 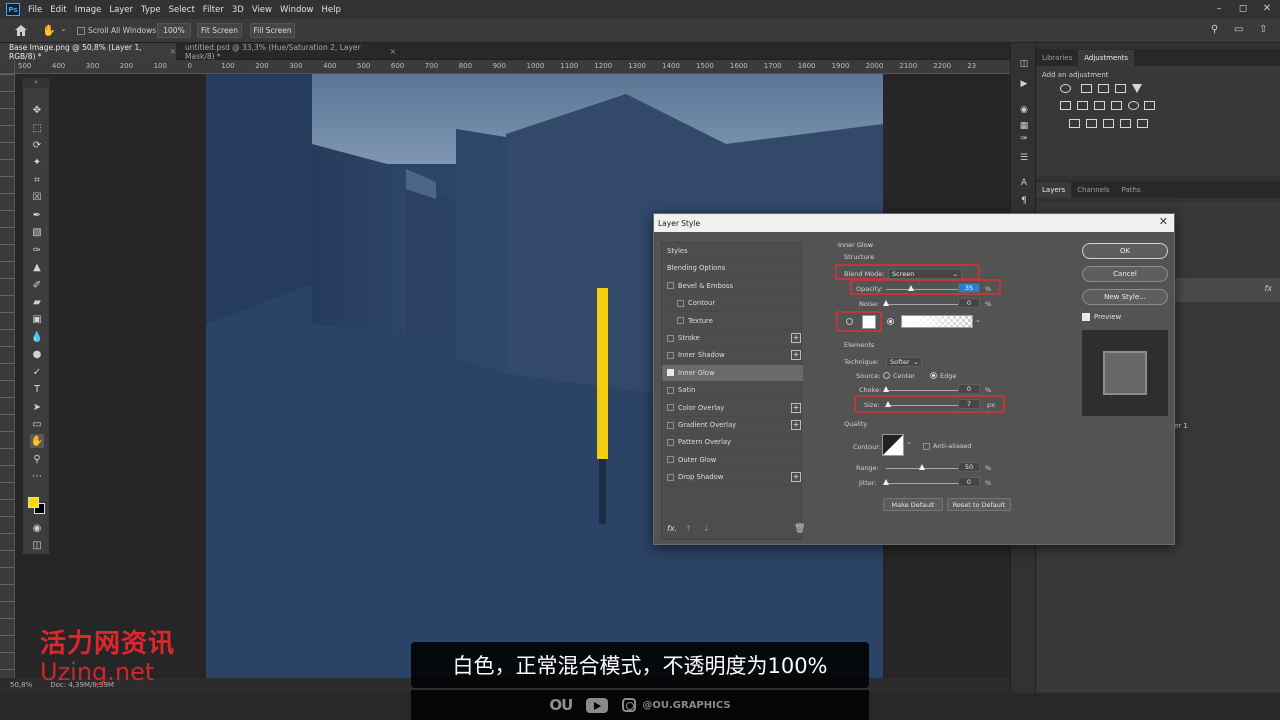 I want to click on menu-window: Window, so click(x=297, y=10).